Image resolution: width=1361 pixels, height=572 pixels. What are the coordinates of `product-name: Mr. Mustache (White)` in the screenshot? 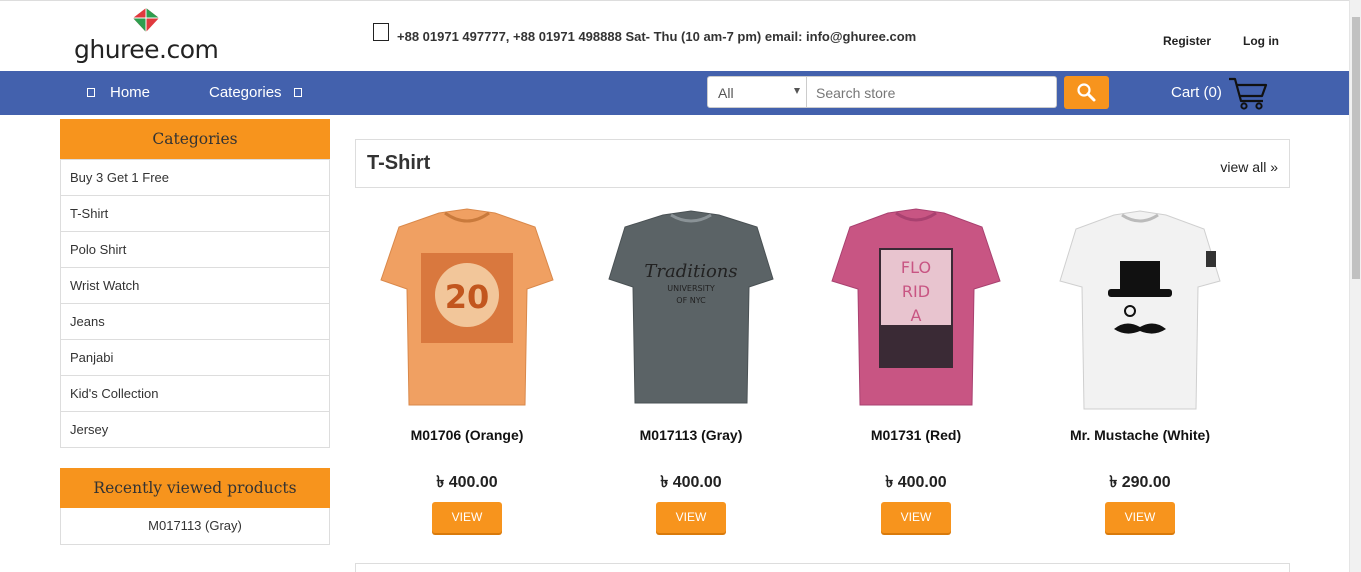 It's located at (1140, 435).